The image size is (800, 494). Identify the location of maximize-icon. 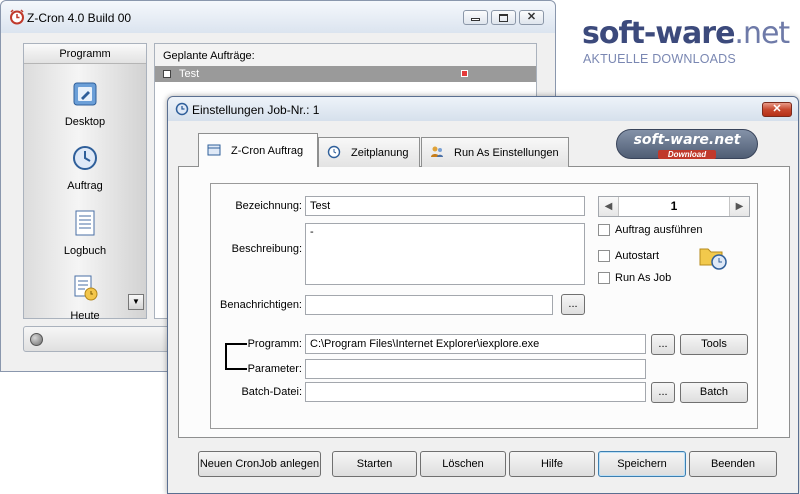
(503, 17).